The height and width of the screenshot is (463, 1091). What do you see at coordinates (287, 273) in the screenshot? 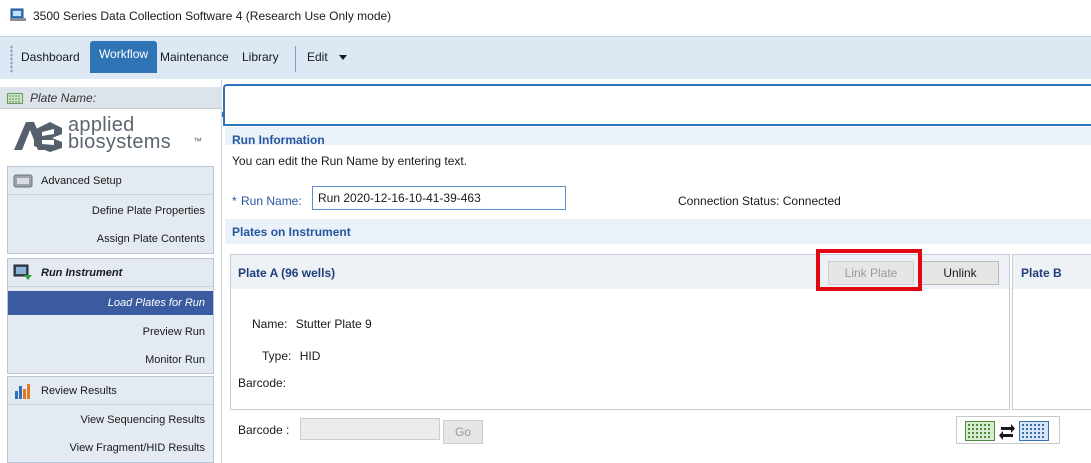
I see `plate-a-title: Plate A (96 wells)` at bounding box center [287, 273].